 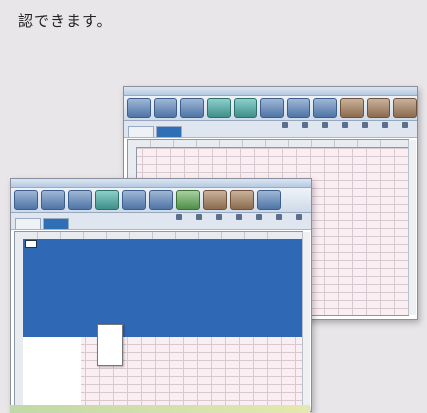 What do you see at coordinates (52, 372) in the screenshot?
I see `unselected-column` at bounding box center [52, 372].